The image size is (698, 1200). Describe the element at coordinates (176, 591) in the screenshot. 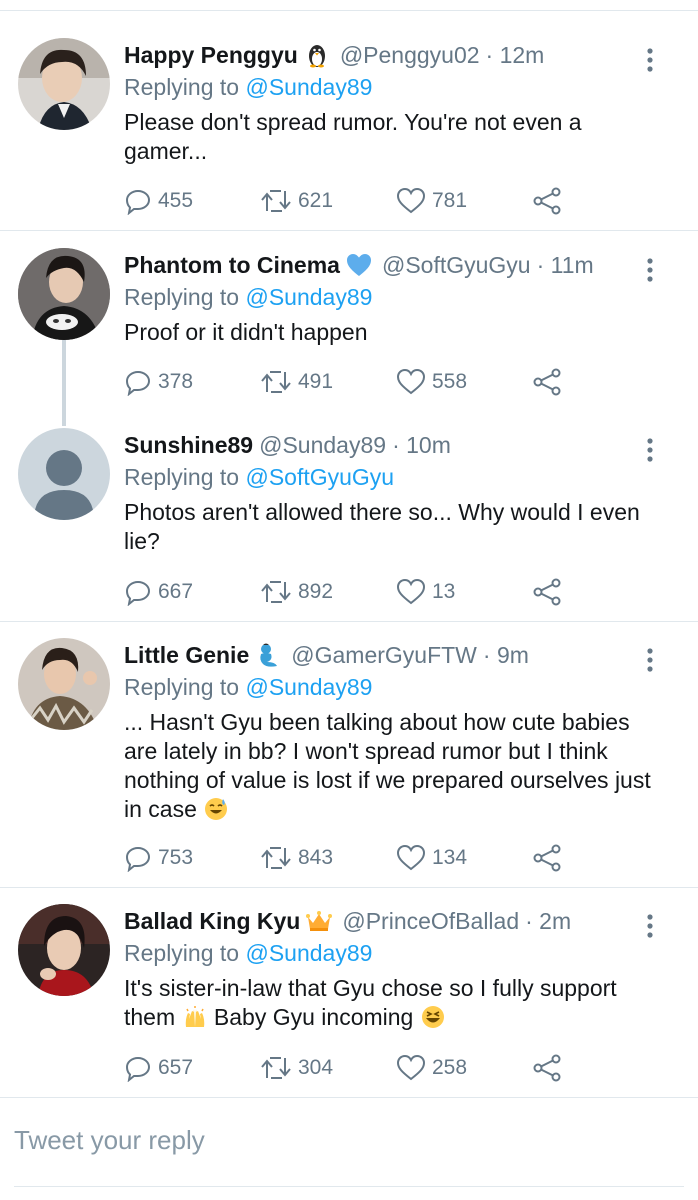

I see `reply-count: 667` at that location.